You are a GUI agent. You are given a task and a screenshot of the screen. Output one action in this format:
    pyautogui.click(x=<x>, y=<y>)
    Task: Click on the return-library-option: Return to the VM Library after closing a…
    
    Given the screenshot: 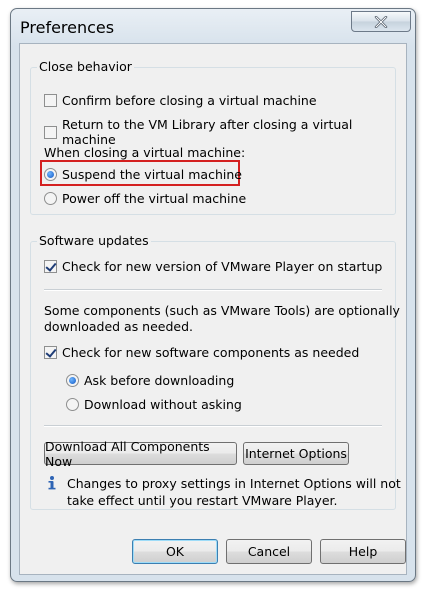 What is the action you would take?
    pyautogui.click(x=225, y=132)
    